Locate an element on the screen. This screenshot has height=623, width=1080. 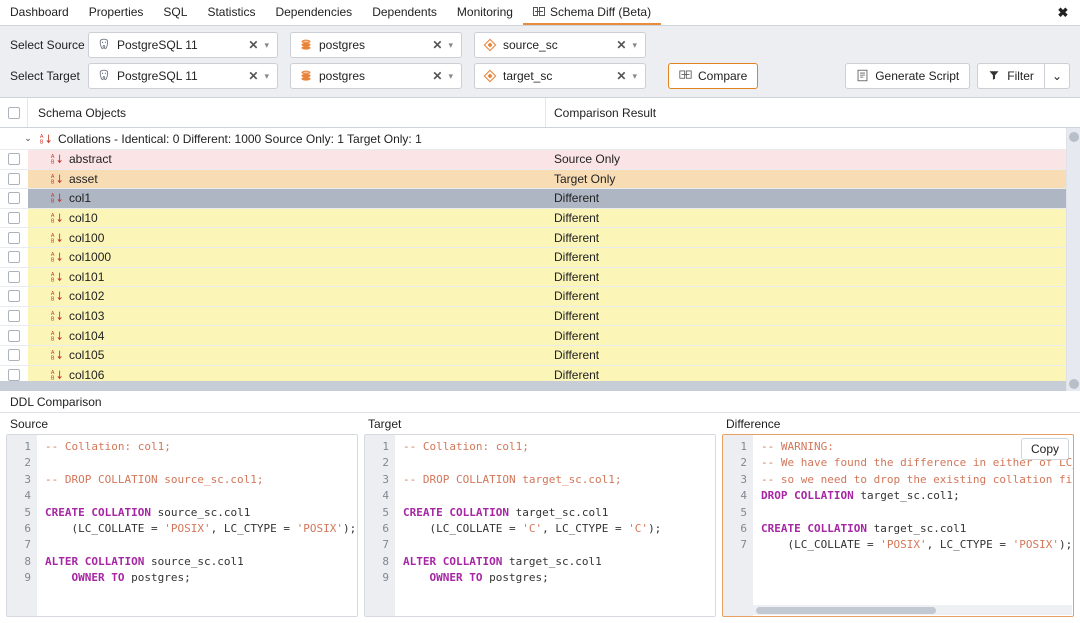
table-row: A B col101 Different is located at coordinates (540, 277).